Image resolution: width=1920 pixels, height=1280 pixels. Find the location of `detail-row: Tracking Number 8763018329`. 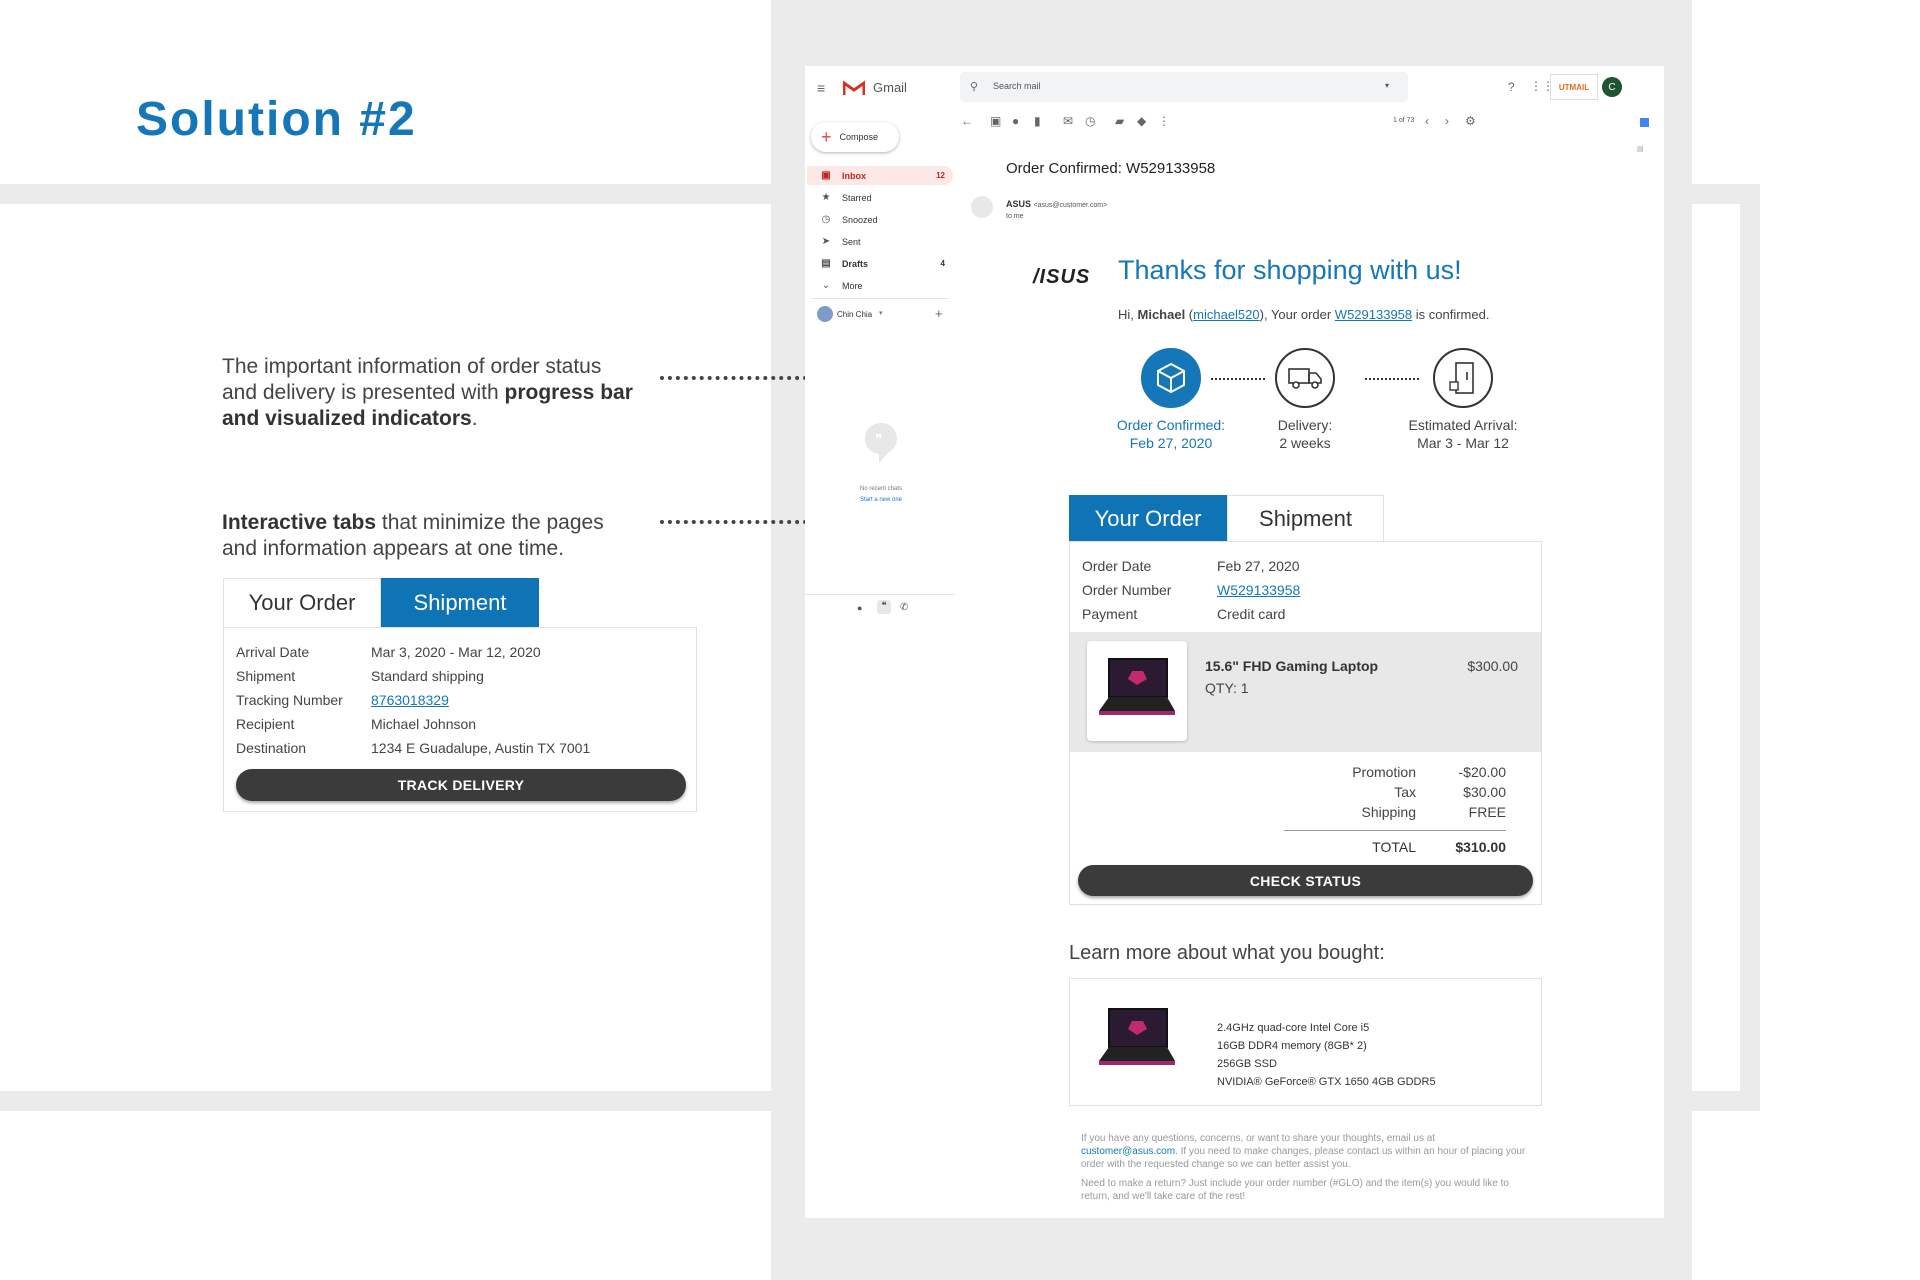

detail-row: Tracking Number 8763018329 is located at coordinates (461, 700).